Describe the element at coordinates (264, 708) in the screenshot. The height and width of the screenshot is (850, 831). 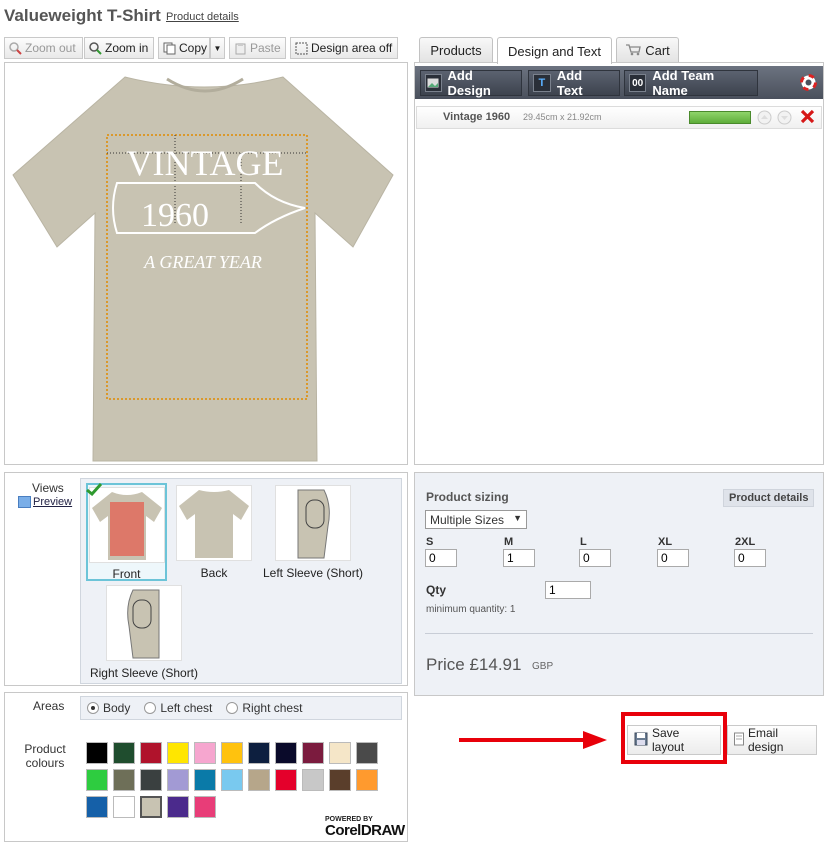
I see `area-right-chest-radio: Right chest` at that location.